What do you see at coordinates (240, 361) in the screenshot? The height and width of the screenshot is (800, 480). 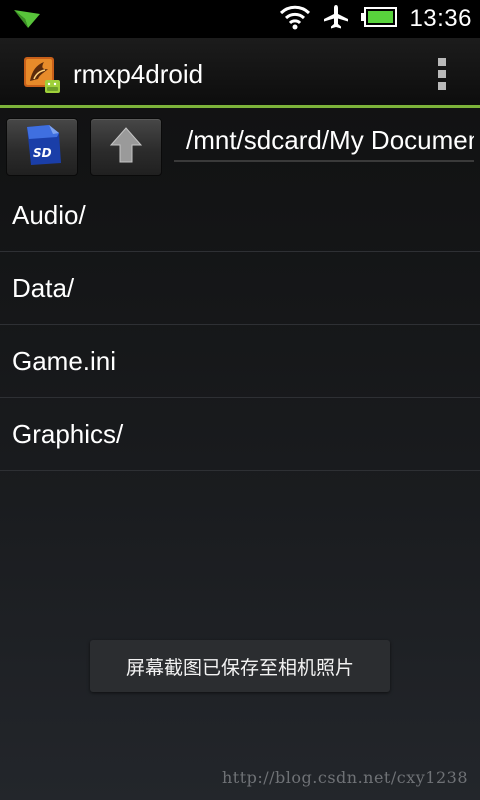 I see `list-item: Game.ini` at bounding box center [240, 361].